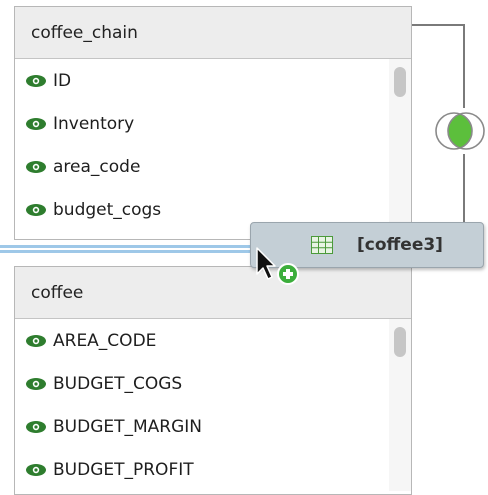  Describe the element at coordinates (107, 209) in the screenshot. I see `field-name: budget_cogs` at that location.